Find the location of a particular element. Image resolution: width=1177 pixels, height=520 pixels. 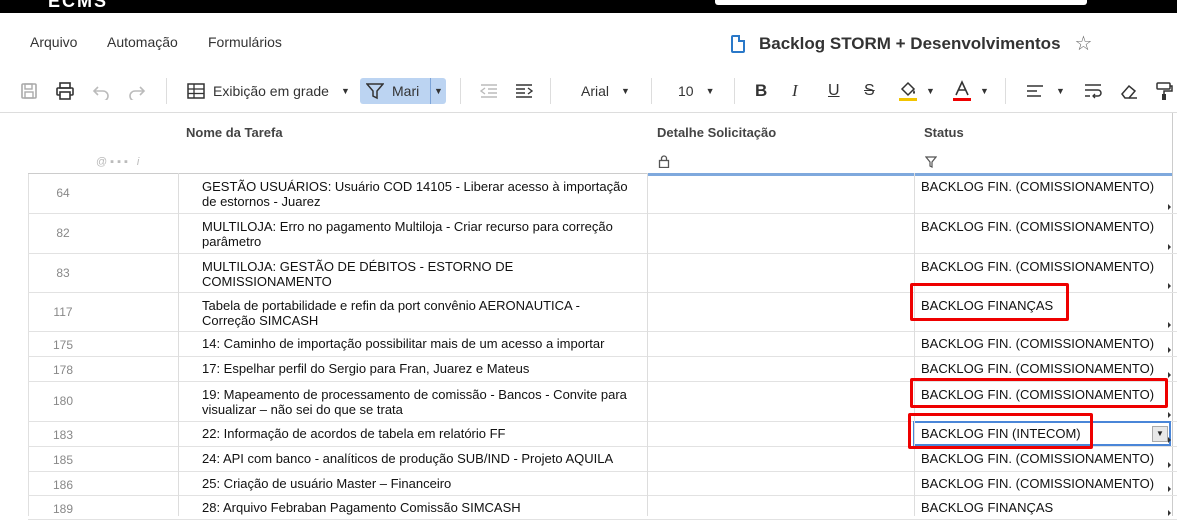

toolbar-divider is located at coordinates (651, 91).